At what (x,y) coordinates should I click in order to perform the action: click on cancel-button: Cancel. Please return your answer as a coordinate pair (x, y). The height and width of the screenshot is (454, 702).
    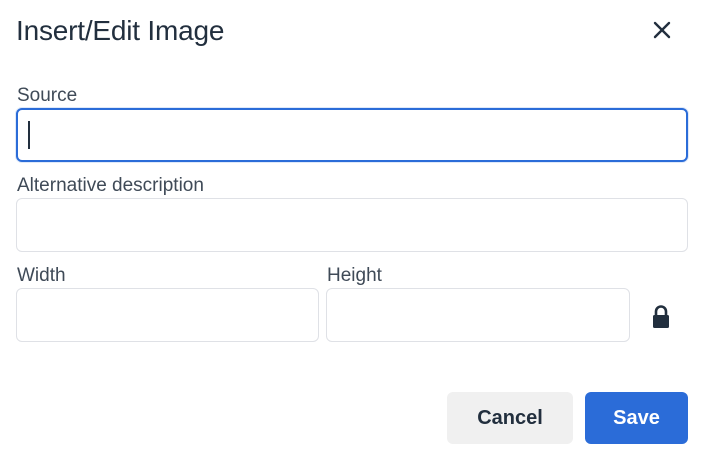
    Looking at the image, I should click on (510, 418).